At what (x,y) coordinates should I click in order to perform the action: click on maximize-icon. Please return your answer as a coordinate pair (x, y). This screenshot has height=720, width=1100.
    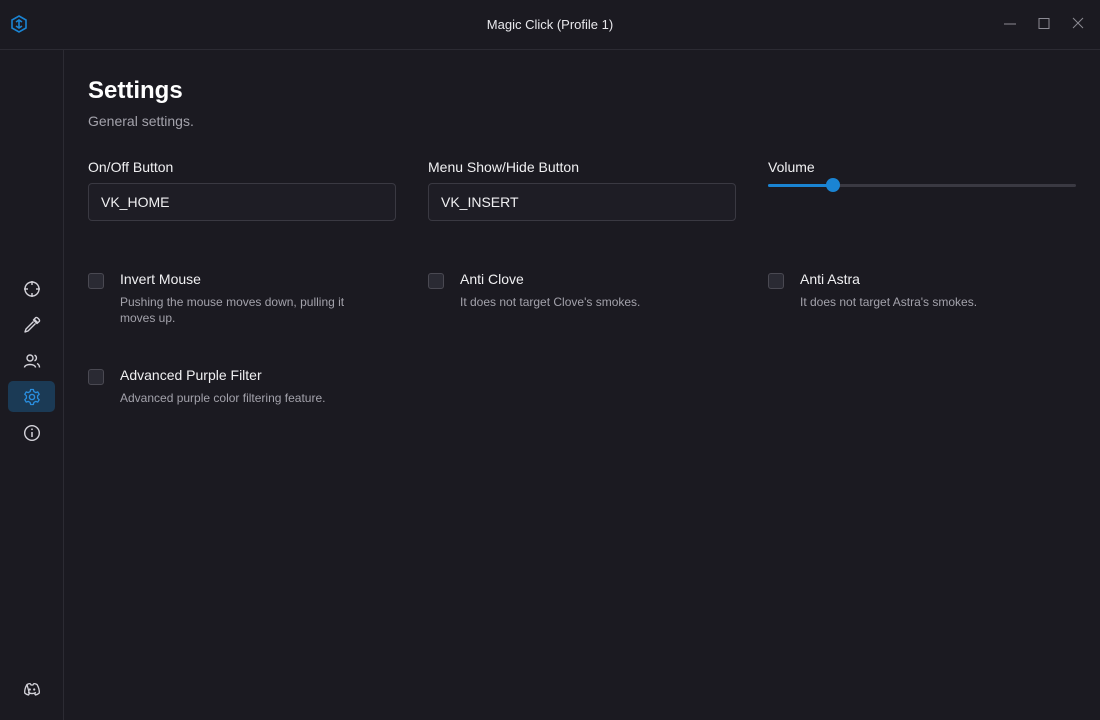
    Looking at the image, I should click on (1044, 24).